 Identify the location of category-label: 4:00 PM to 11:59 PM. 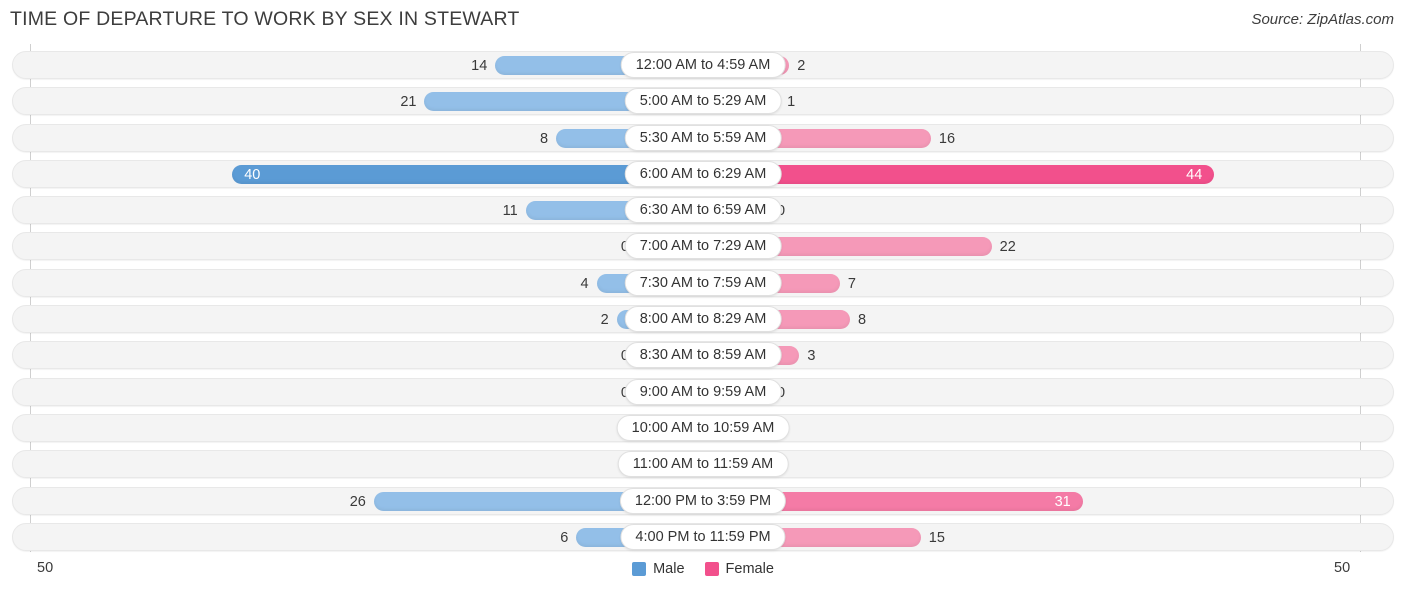
(703, 536).